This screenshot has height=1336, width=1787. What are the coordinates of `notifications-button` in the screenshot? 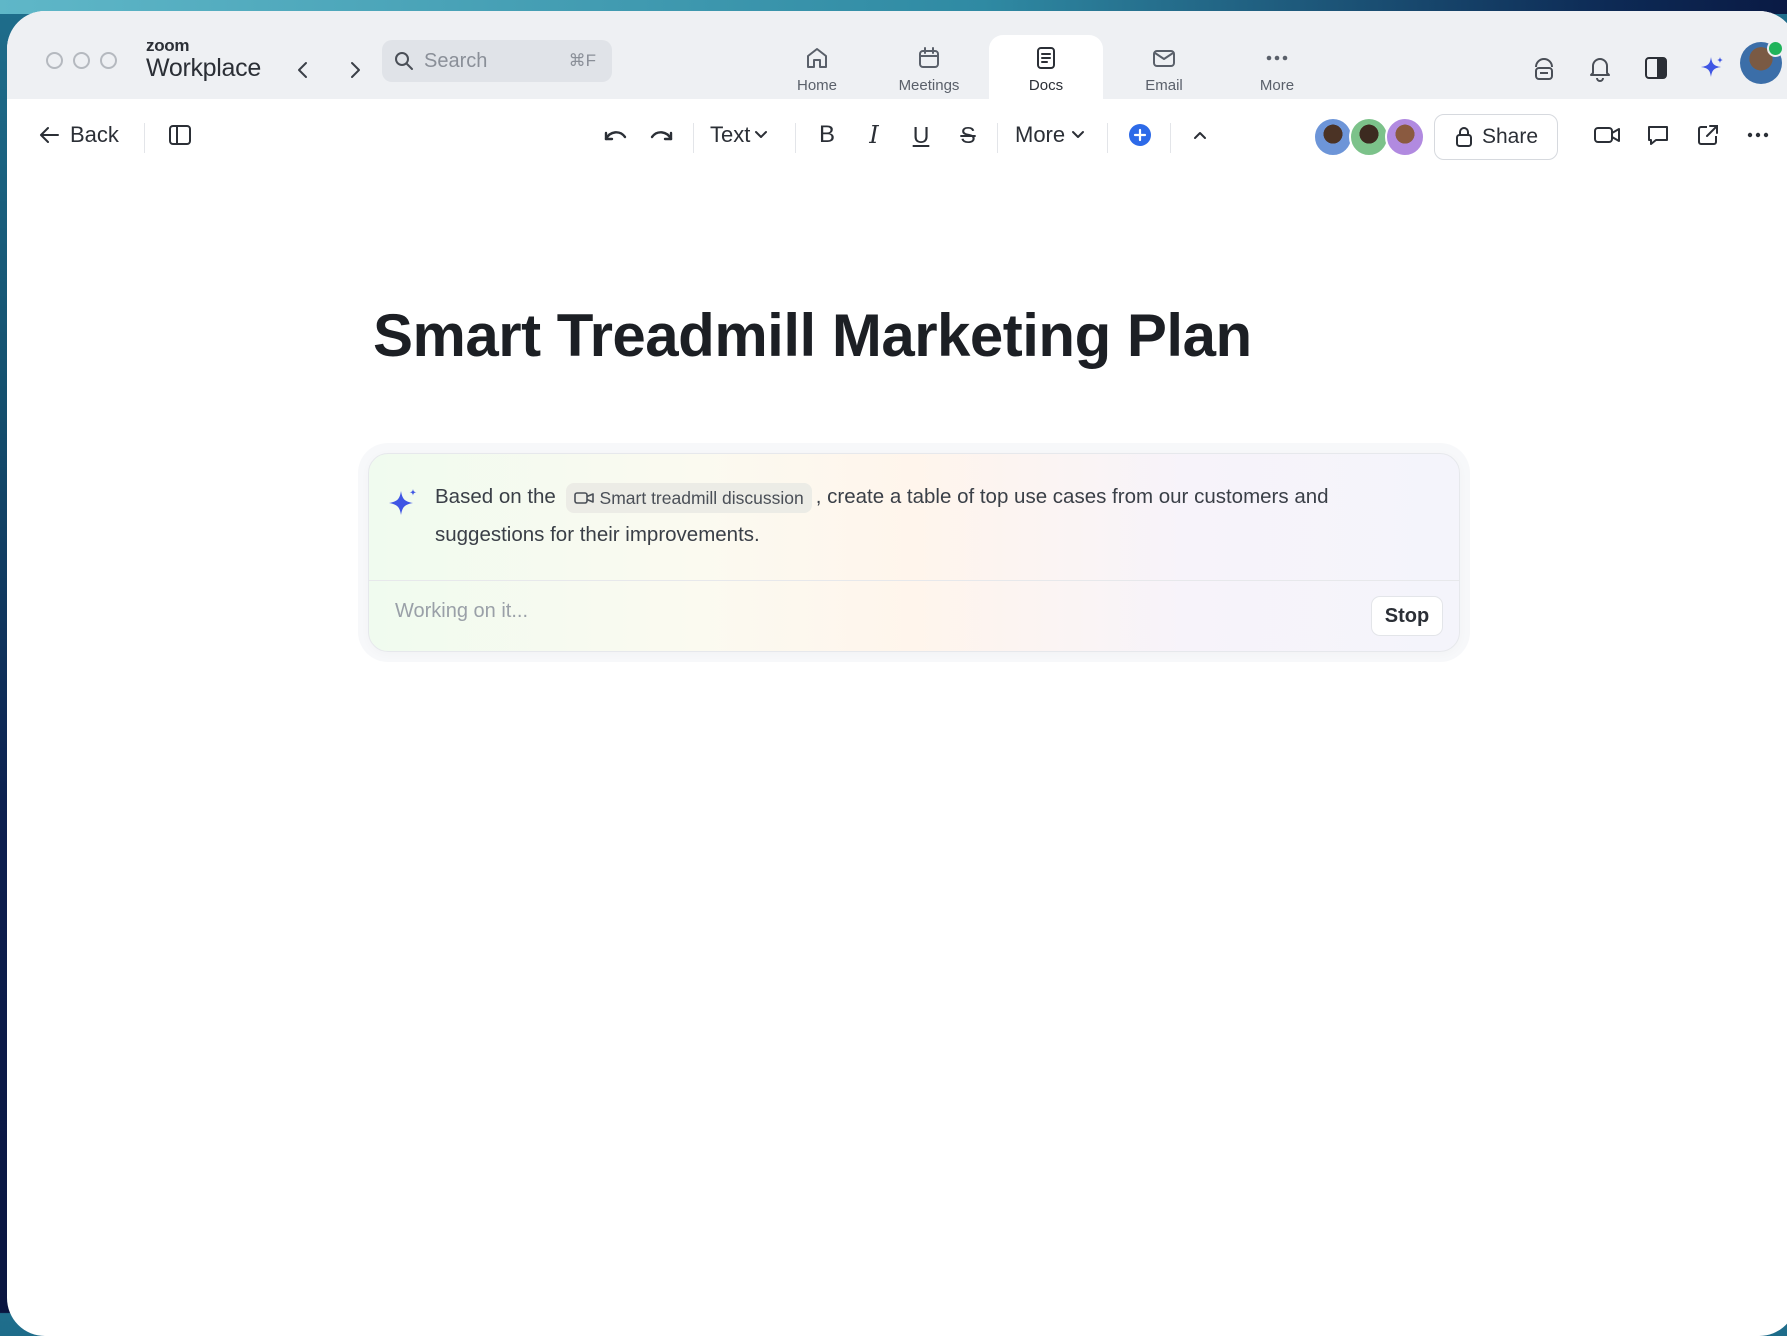 It's located at (1600, 68).